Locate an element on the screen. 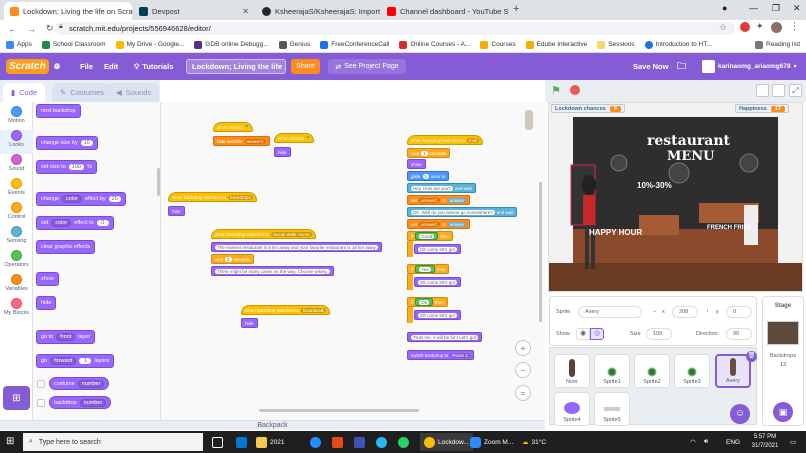 The width and height of the screenshot is (806, 453). block-set-effect: set color effect to 0 is located at coordinates (75, 223).